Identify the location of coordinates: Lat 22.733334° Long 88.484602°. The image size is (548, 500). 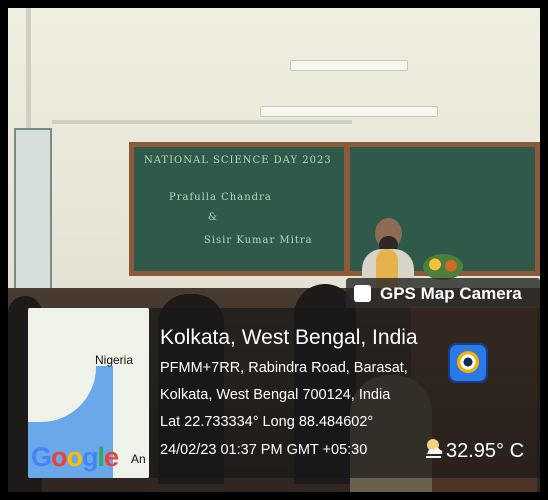
(267, 422).